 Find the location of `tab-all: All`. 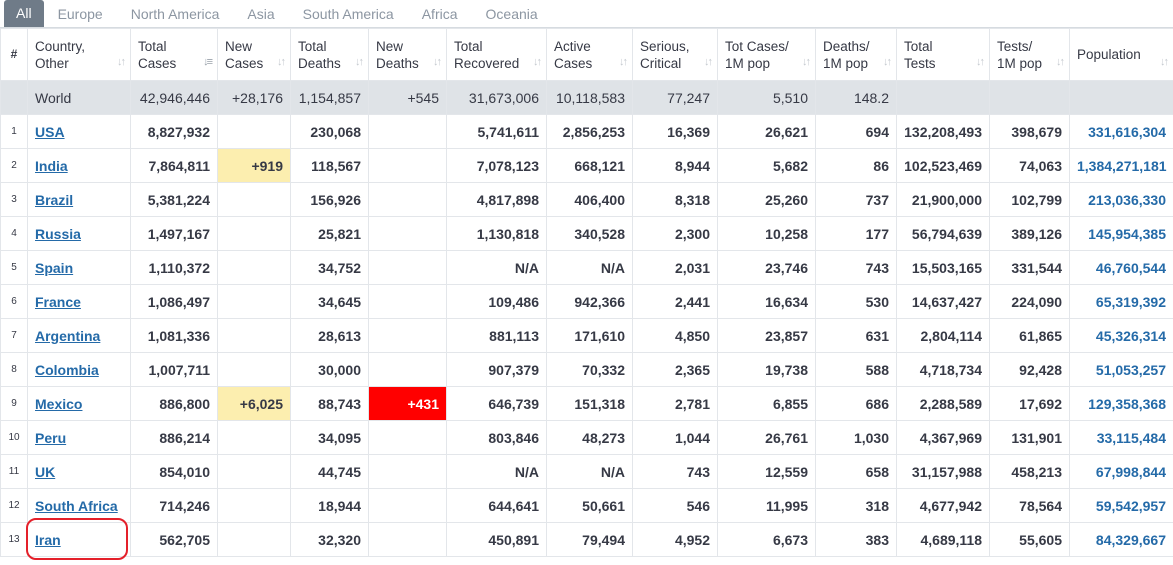

tab-all: All is located at coordinates (24, 13).